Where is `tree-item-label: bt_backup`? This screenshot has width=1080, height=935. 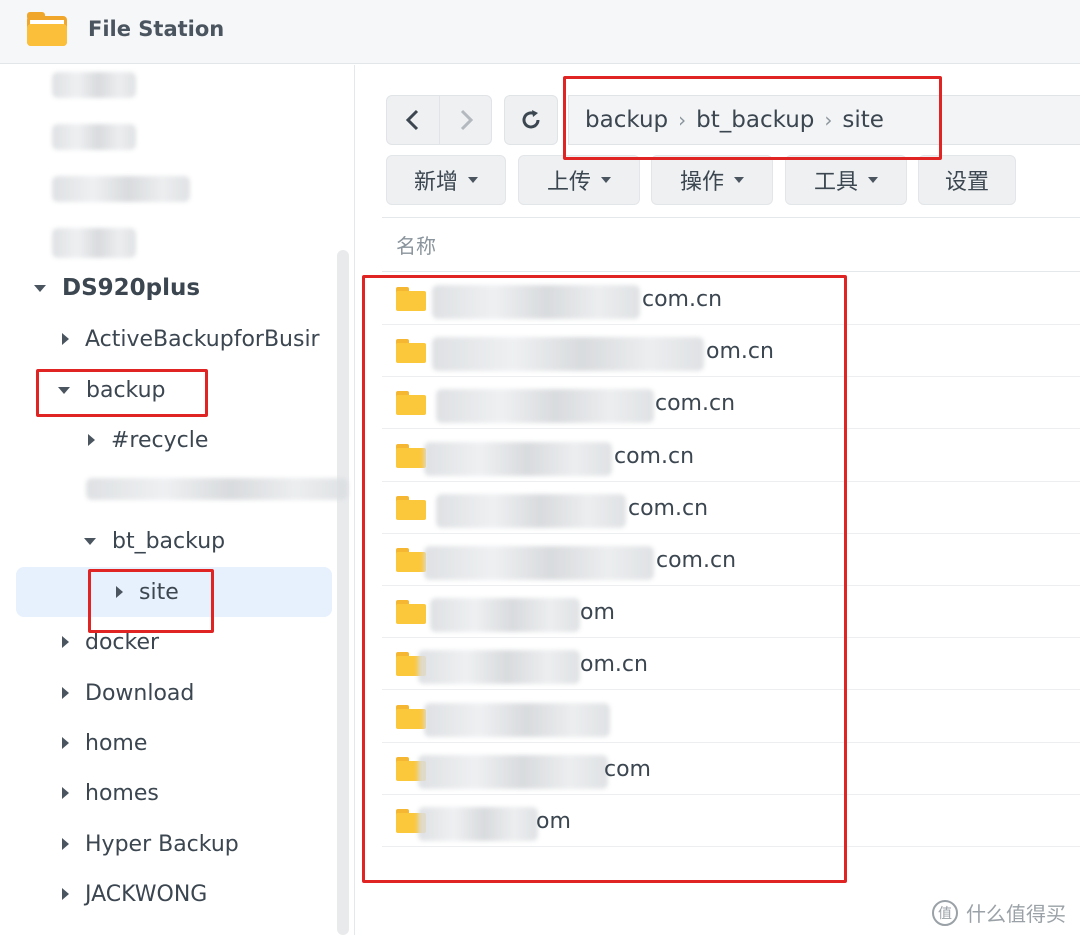
tree-item-label: bt_backup is located at coordinates (169, 541).